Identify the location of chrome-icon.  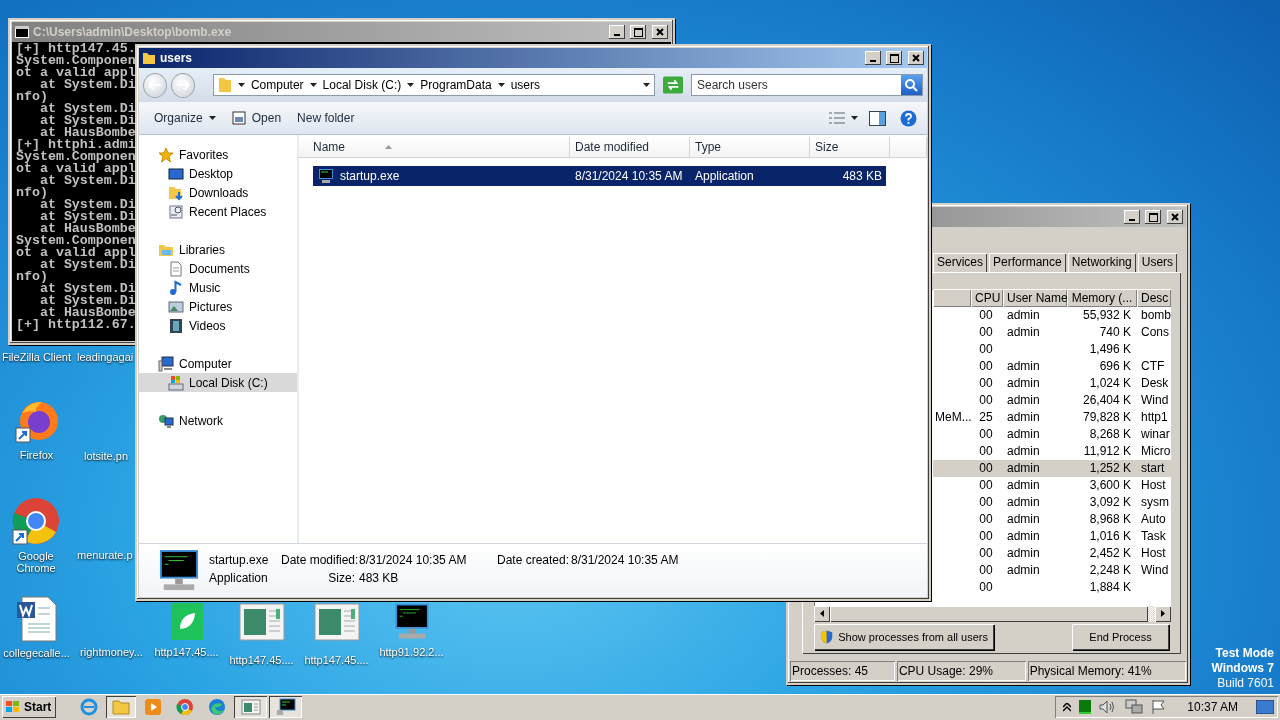
(36, 521).